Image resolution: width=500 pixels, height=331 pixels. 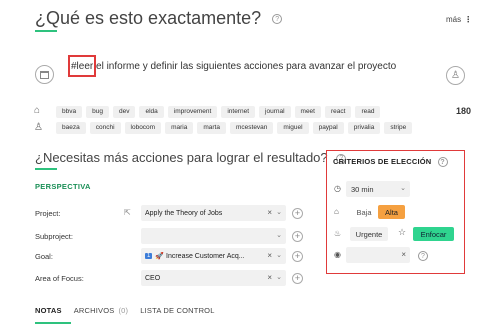 What do you see at coordinates (149, 256) in the screenshot?
I see `goal-badge: 1` at bounding box center [149, 256].